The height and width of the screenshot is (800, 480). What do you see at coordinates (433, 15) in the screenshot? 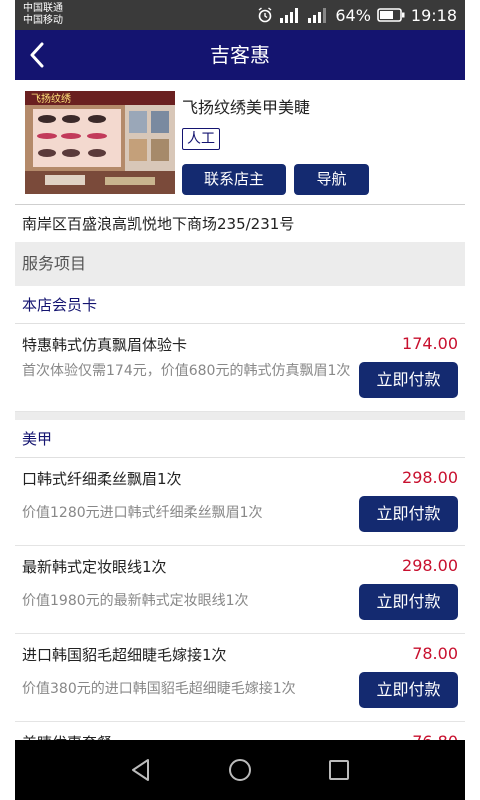
I see `clock: 19:18` at bounding box center [433, 15].